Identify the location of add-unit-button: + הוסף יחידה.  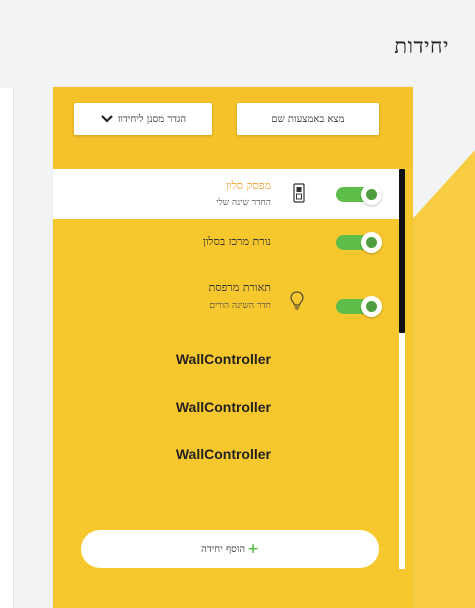
(230, 549).